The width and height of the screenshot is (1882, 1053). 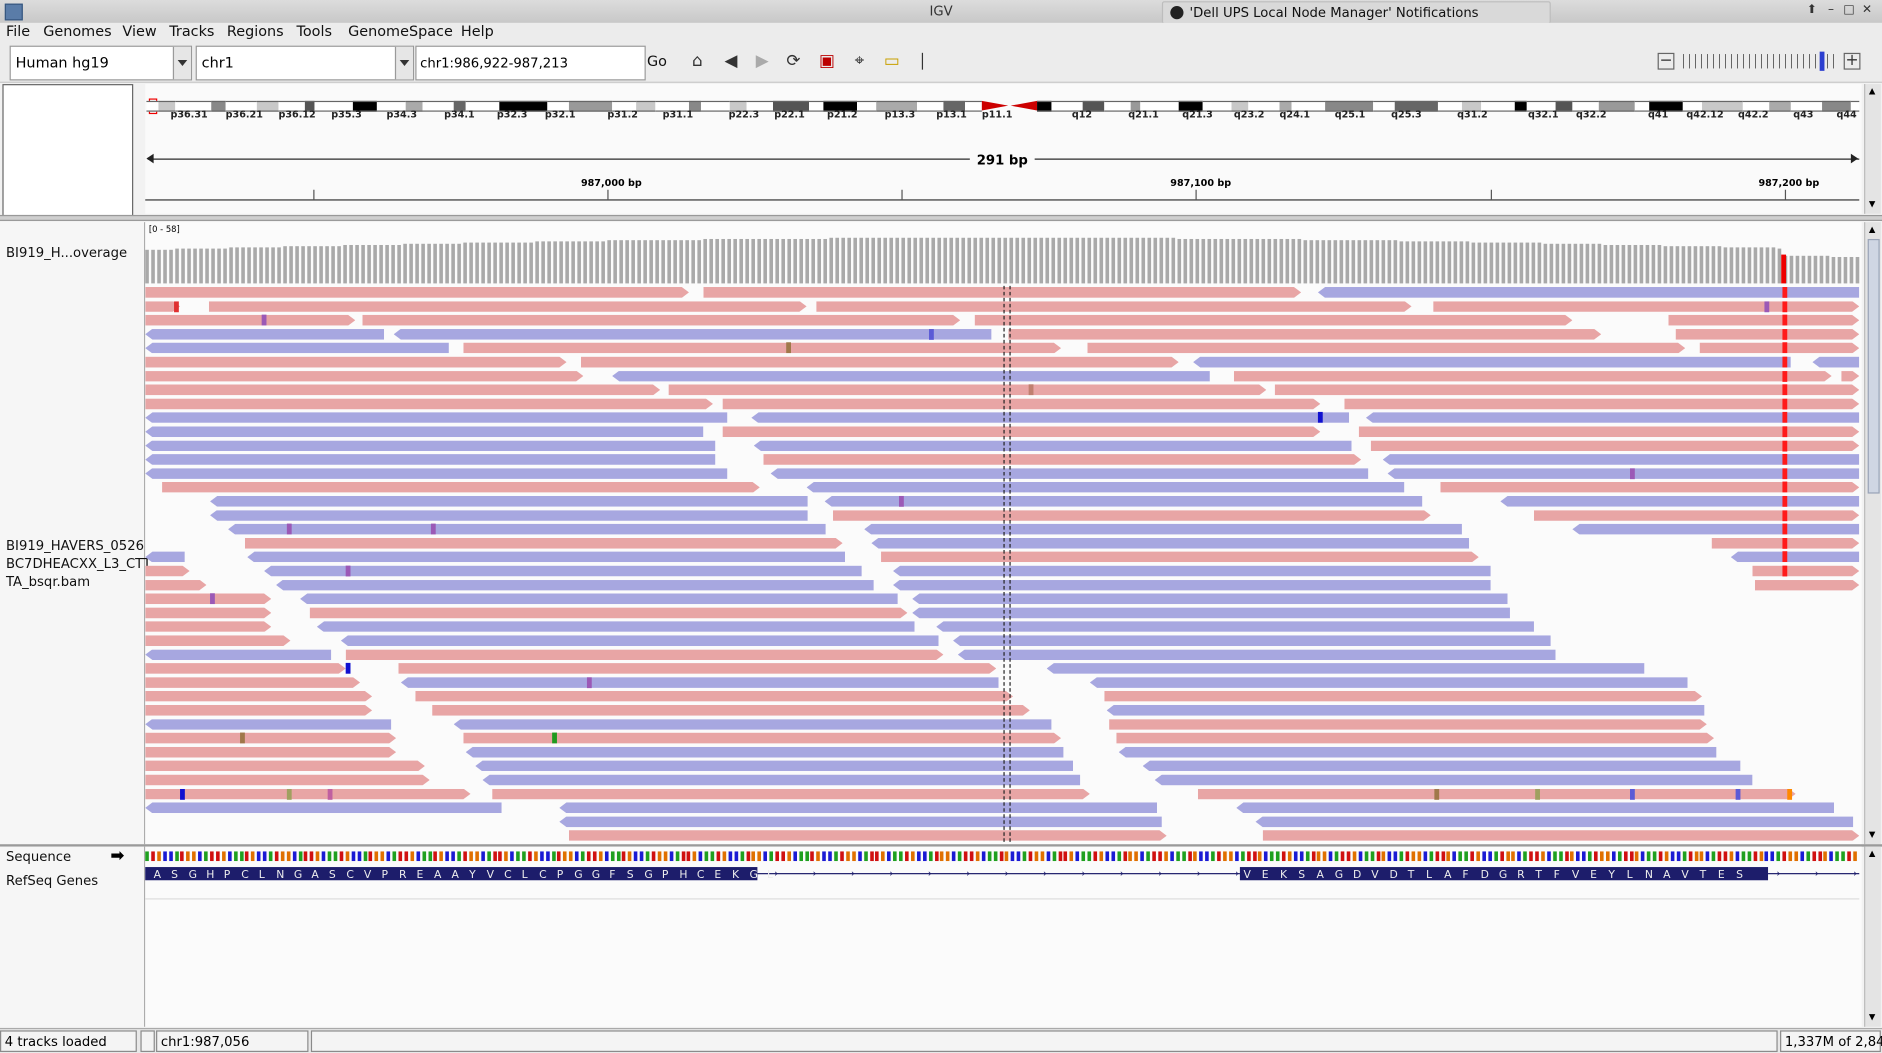 What do you see at coordinates (52, 881) in the screenshot?
I see `refseq-track-name: RefSeq Genes` at bounding box center [52, 881].